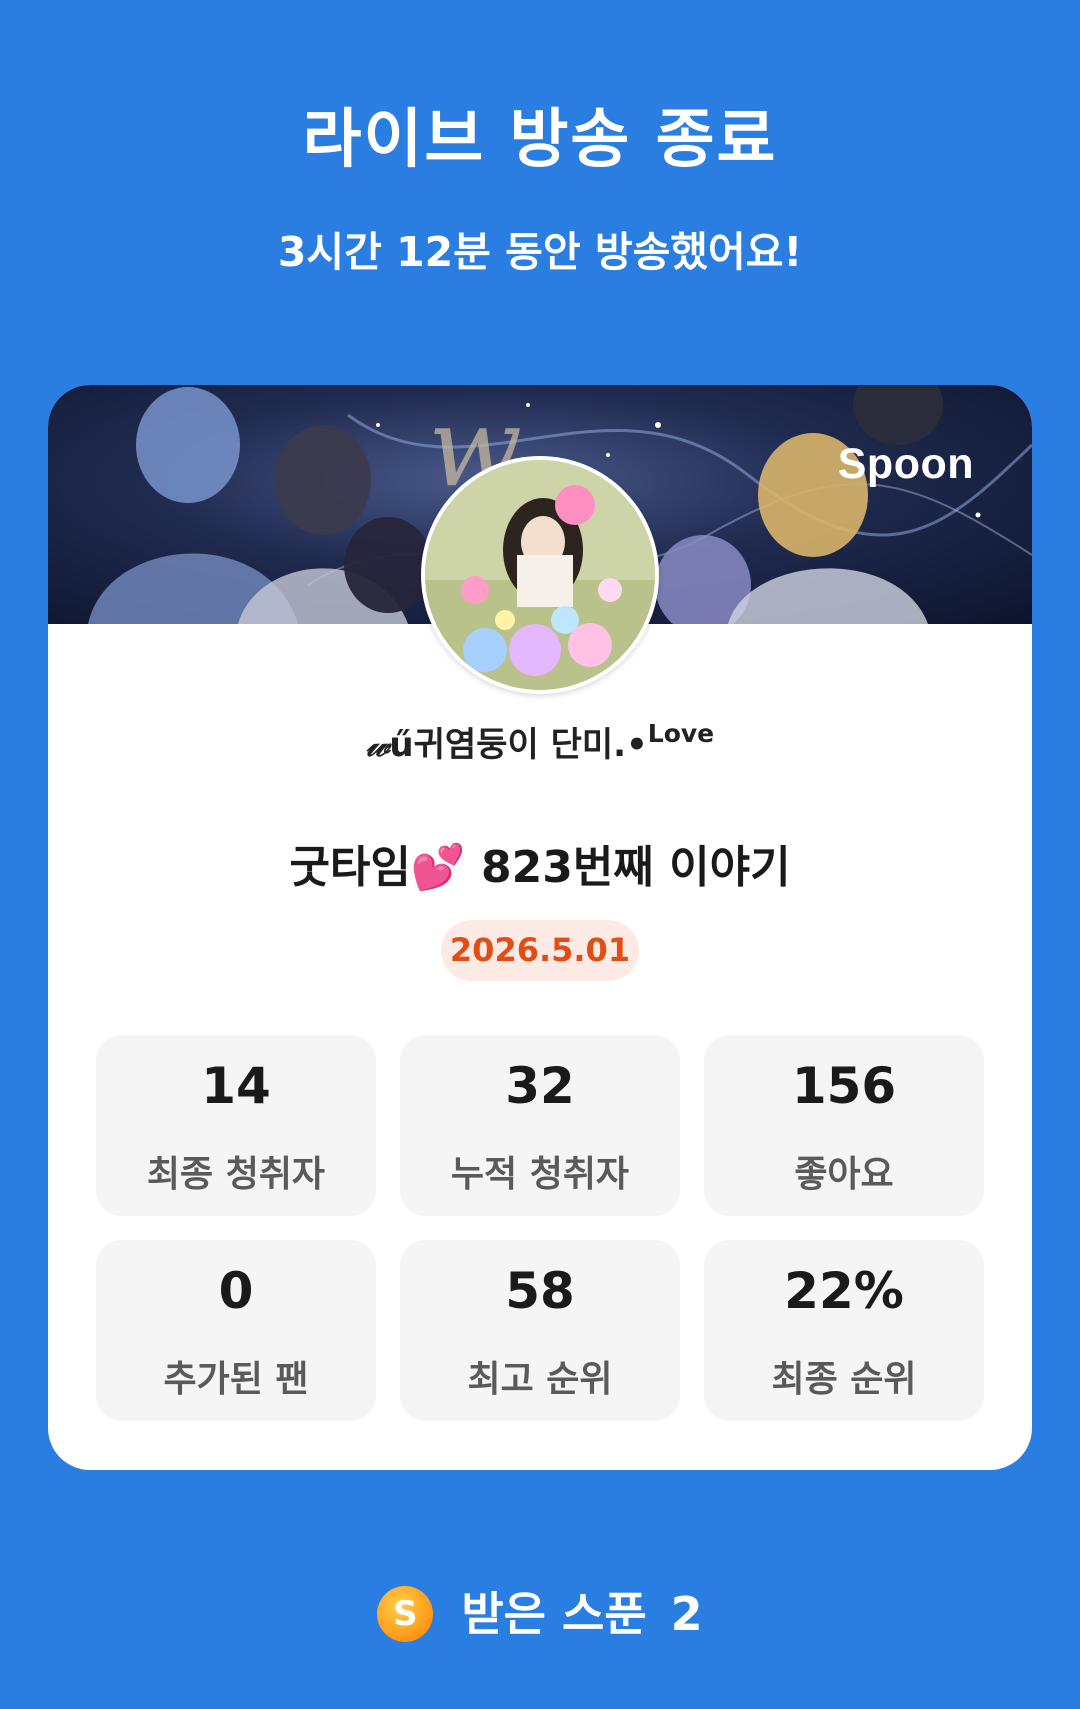 Image resolution: width=1080 pixels, height=1709 pixels. I want to click on stat-final-rank: 22% 최종 순위, so click(844, 1330).